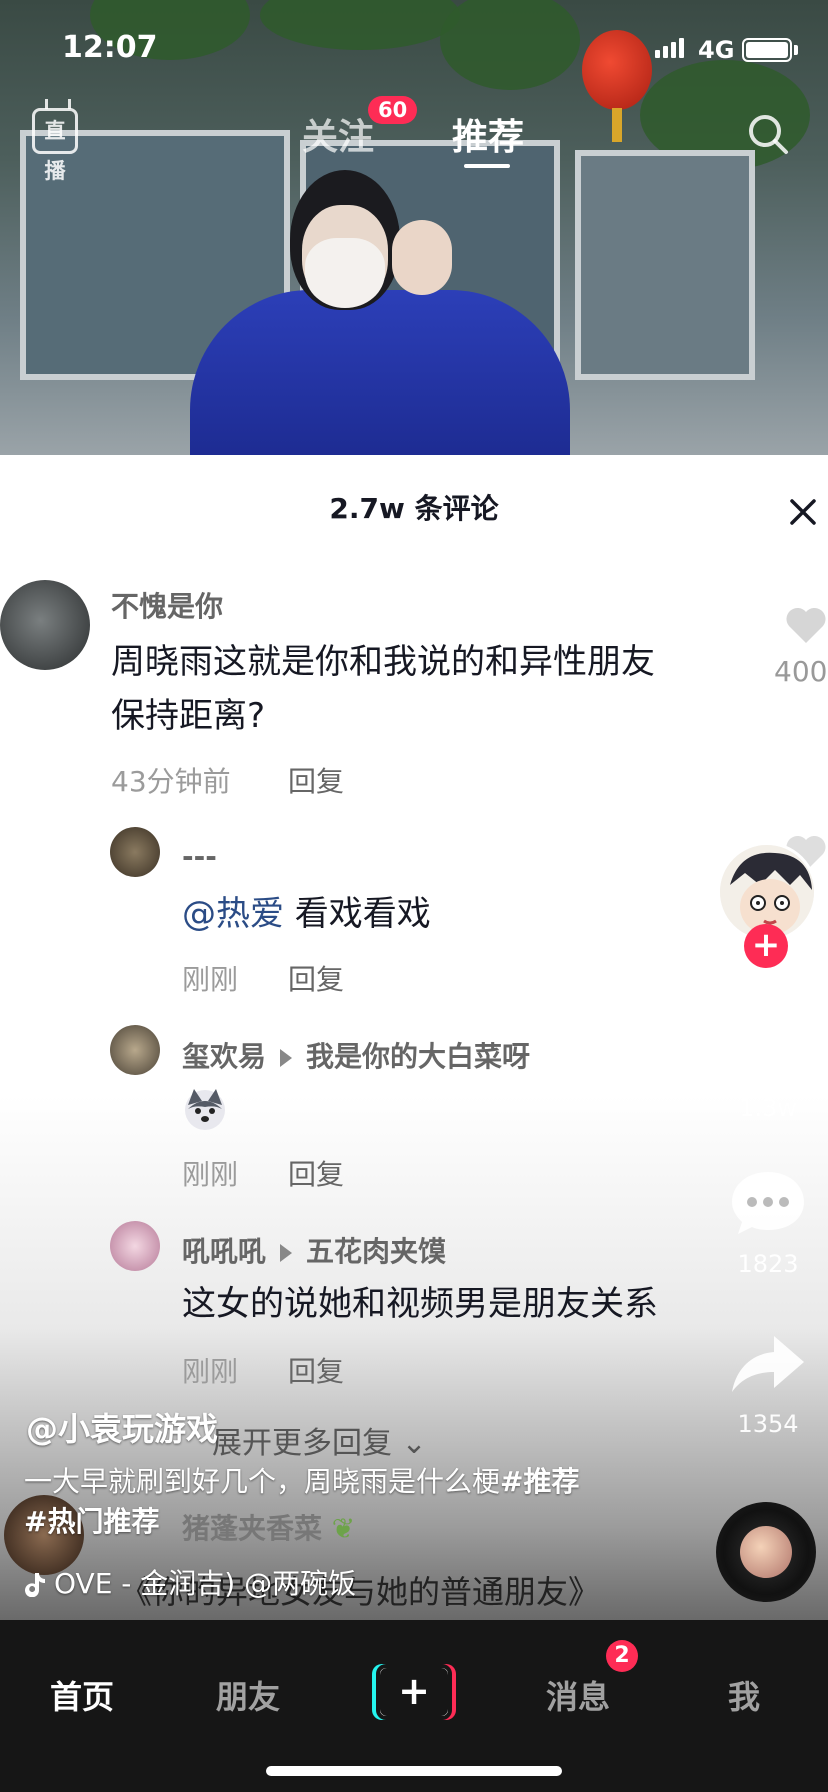 The width and height of the screenshot is (828, 1792). What do you see at coordinates (414, 48) in the screenshot?
I see `status-bar: 12:07 4G` at bounding box center [414, 48].